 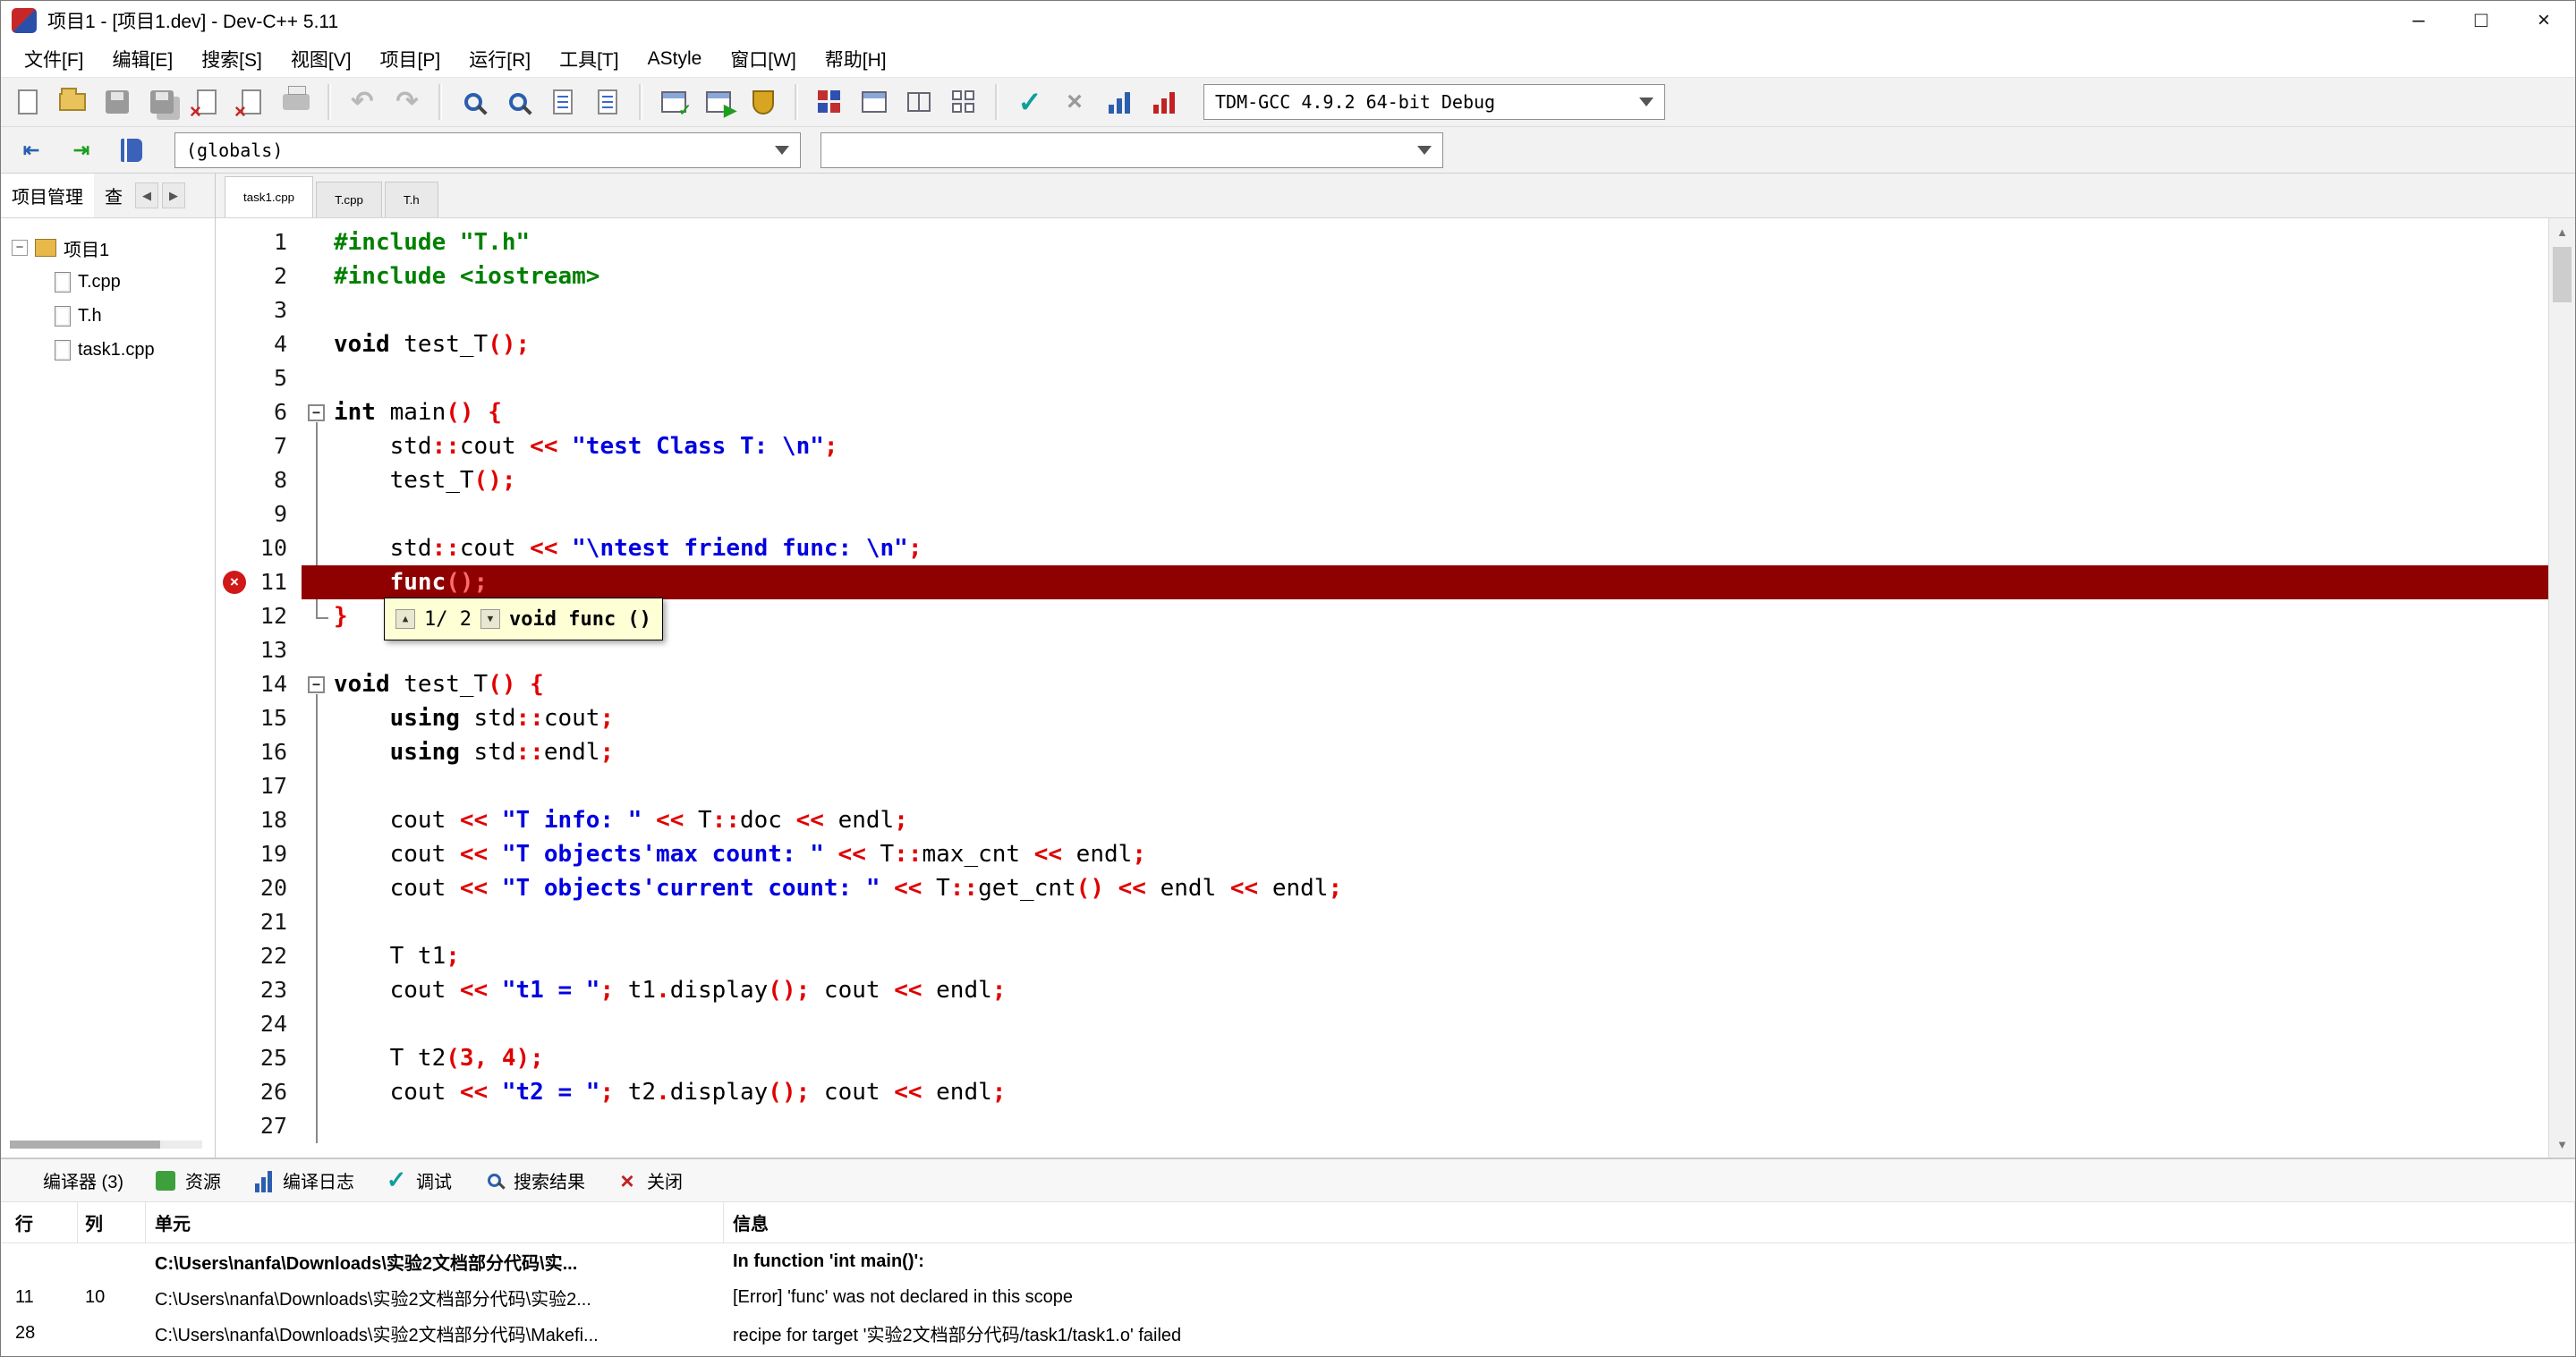 I want to click on code-text: cout << "T info: " << T::doc << endl;, so click(x=1454, y=820).